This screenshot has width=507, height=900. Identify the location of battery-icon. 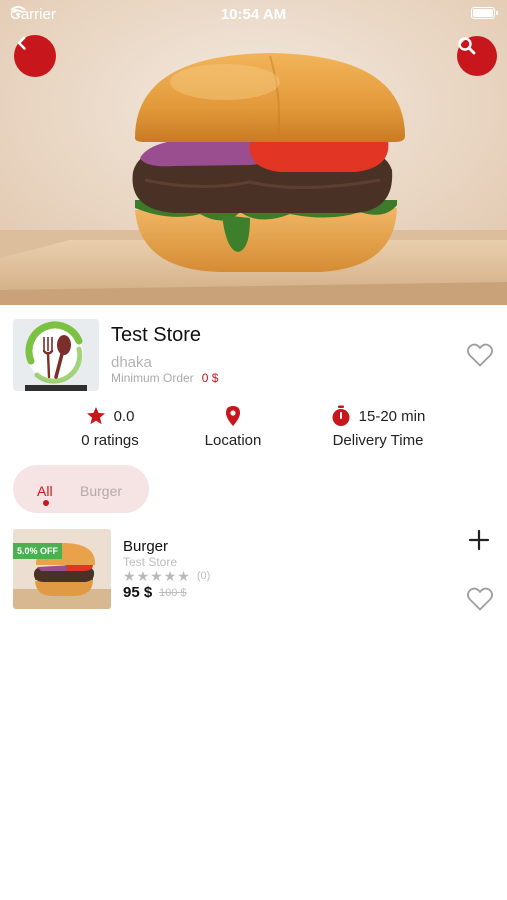
(484, 13).